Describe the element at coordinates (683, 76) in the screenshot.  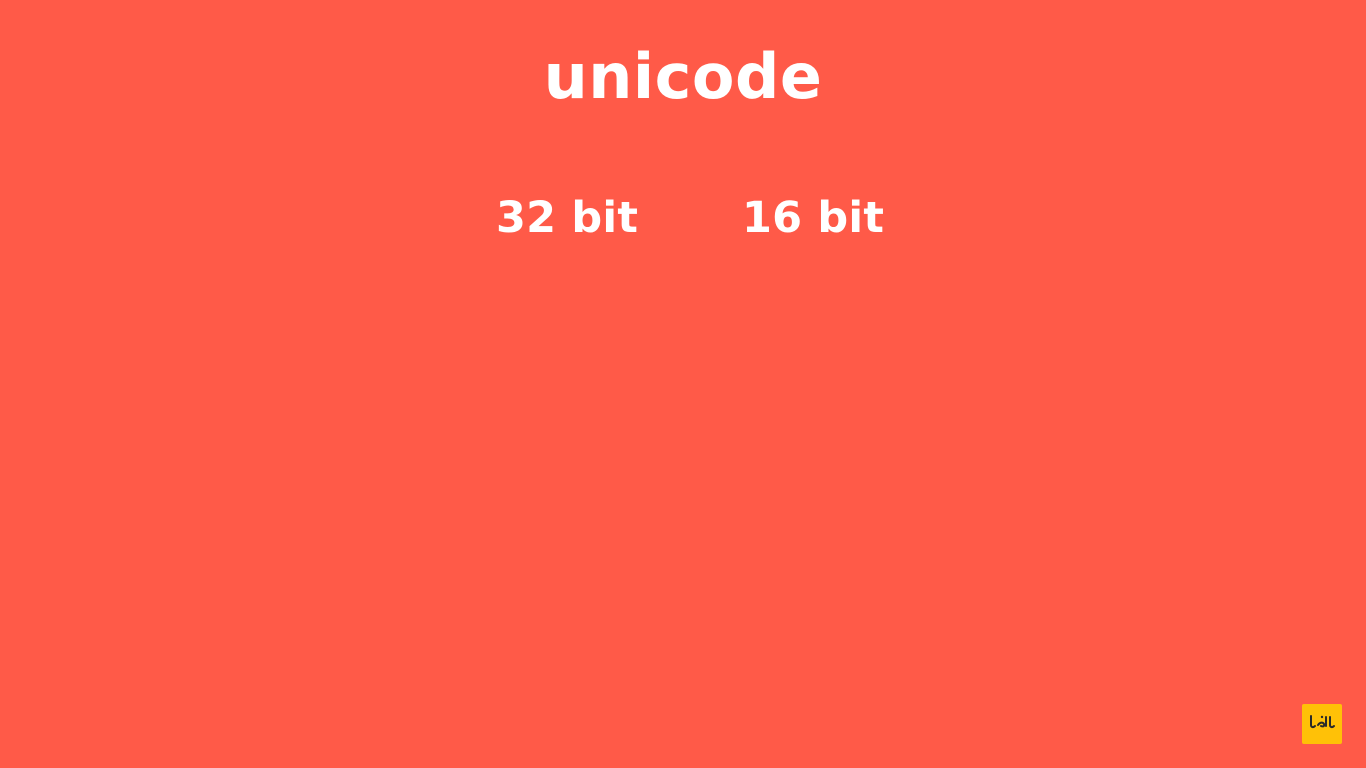
I see `slide-title: unicode` at that location.